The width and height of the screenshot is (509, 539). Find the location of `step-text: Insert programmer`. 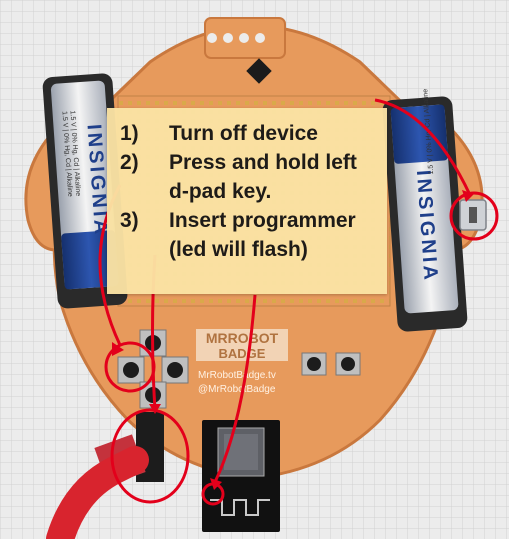

step-text: Insert programmer is located at coordinates (262, 220).